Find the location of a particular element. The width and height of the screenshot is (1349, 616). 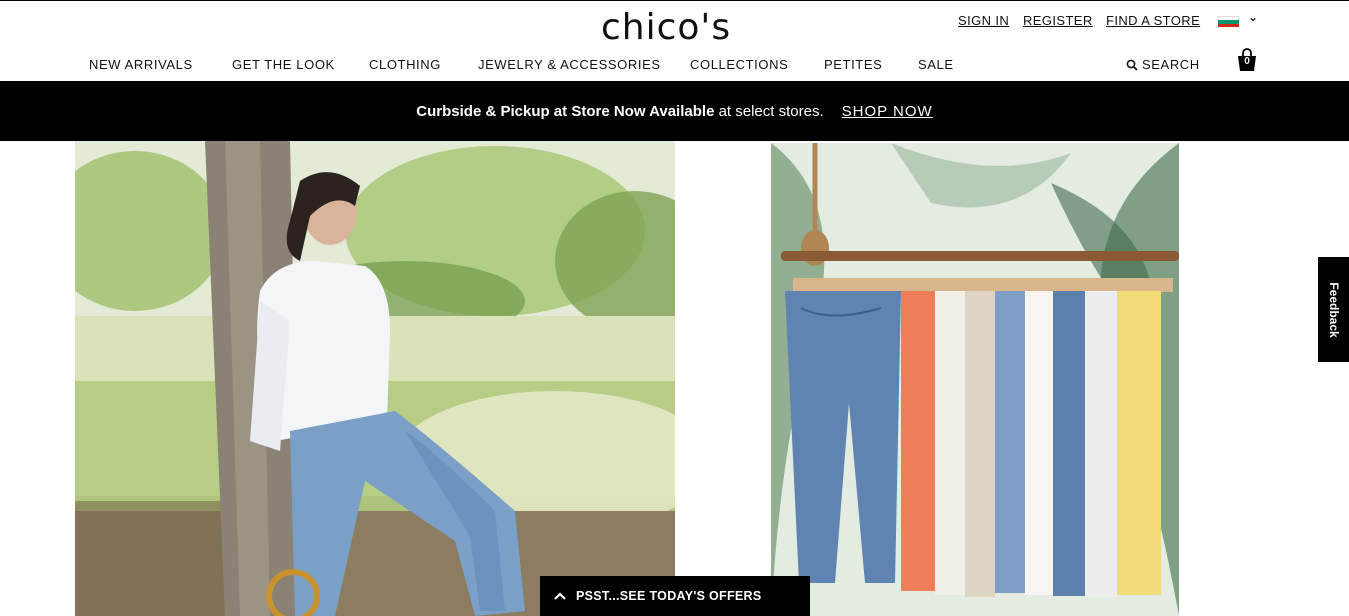

feedback-tab: Feedback is located at coordinates (1333, 309).